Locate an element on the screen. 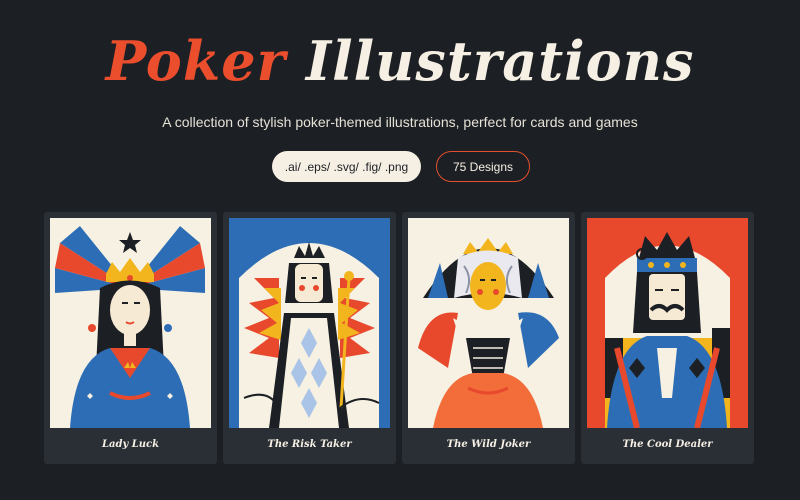 The image size is (800, 500). queen-joker-illustration-icon is located at coordinates (488, 323).